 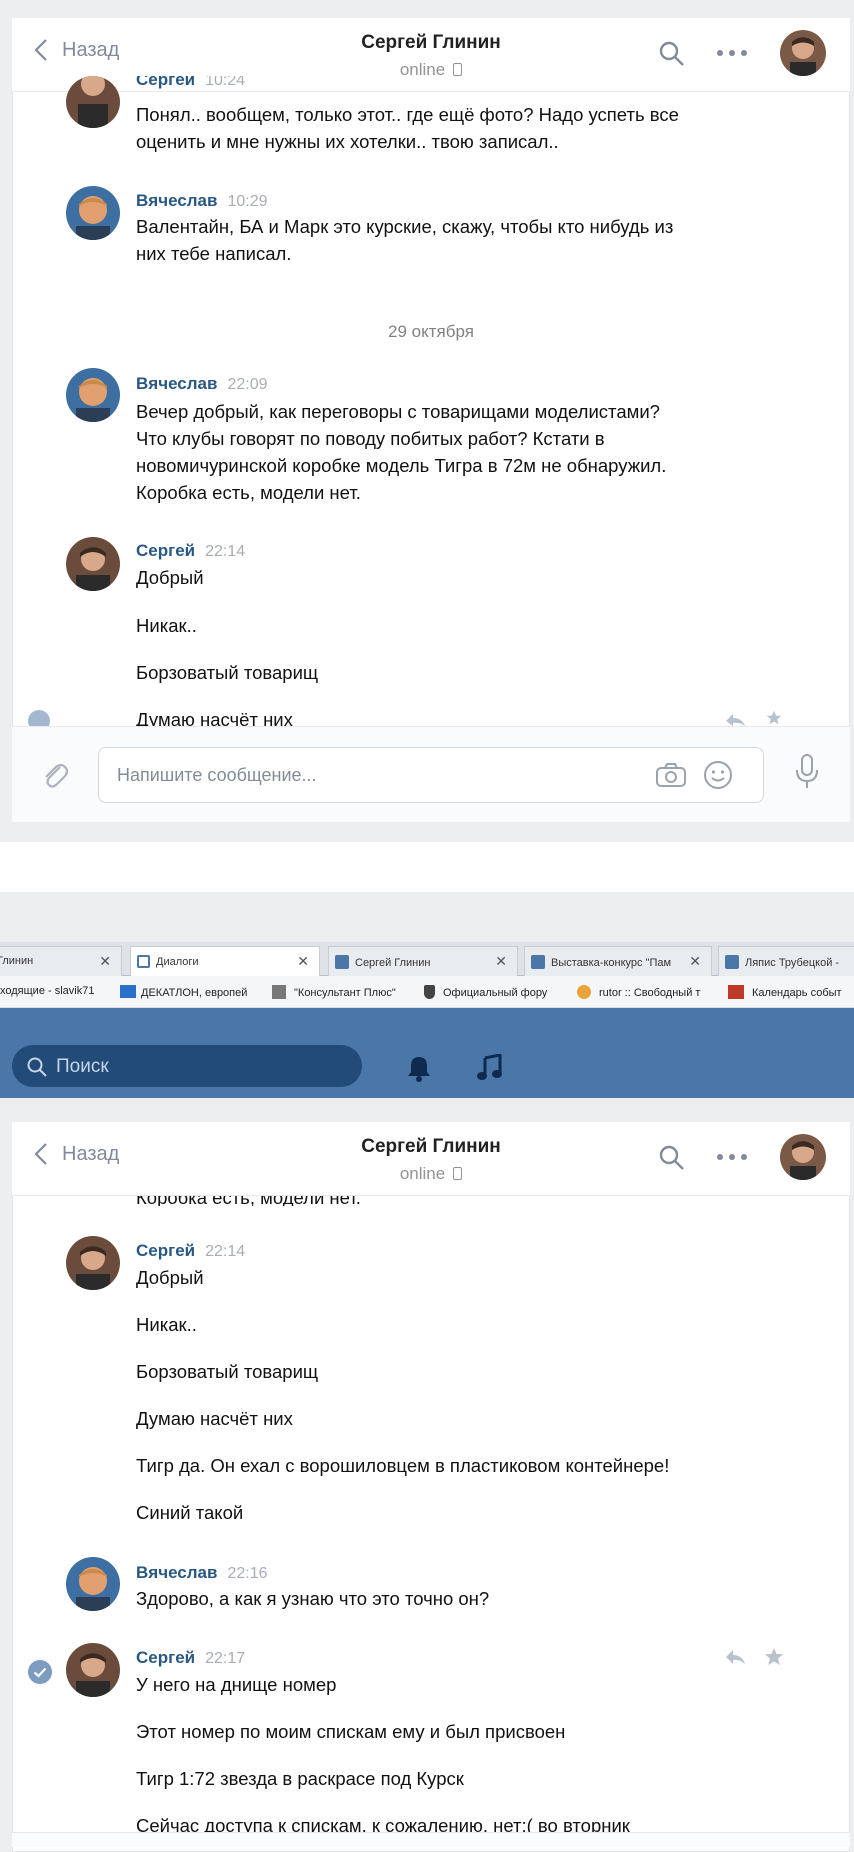 I want to click on music-icon, so click(x=489, y=1068).